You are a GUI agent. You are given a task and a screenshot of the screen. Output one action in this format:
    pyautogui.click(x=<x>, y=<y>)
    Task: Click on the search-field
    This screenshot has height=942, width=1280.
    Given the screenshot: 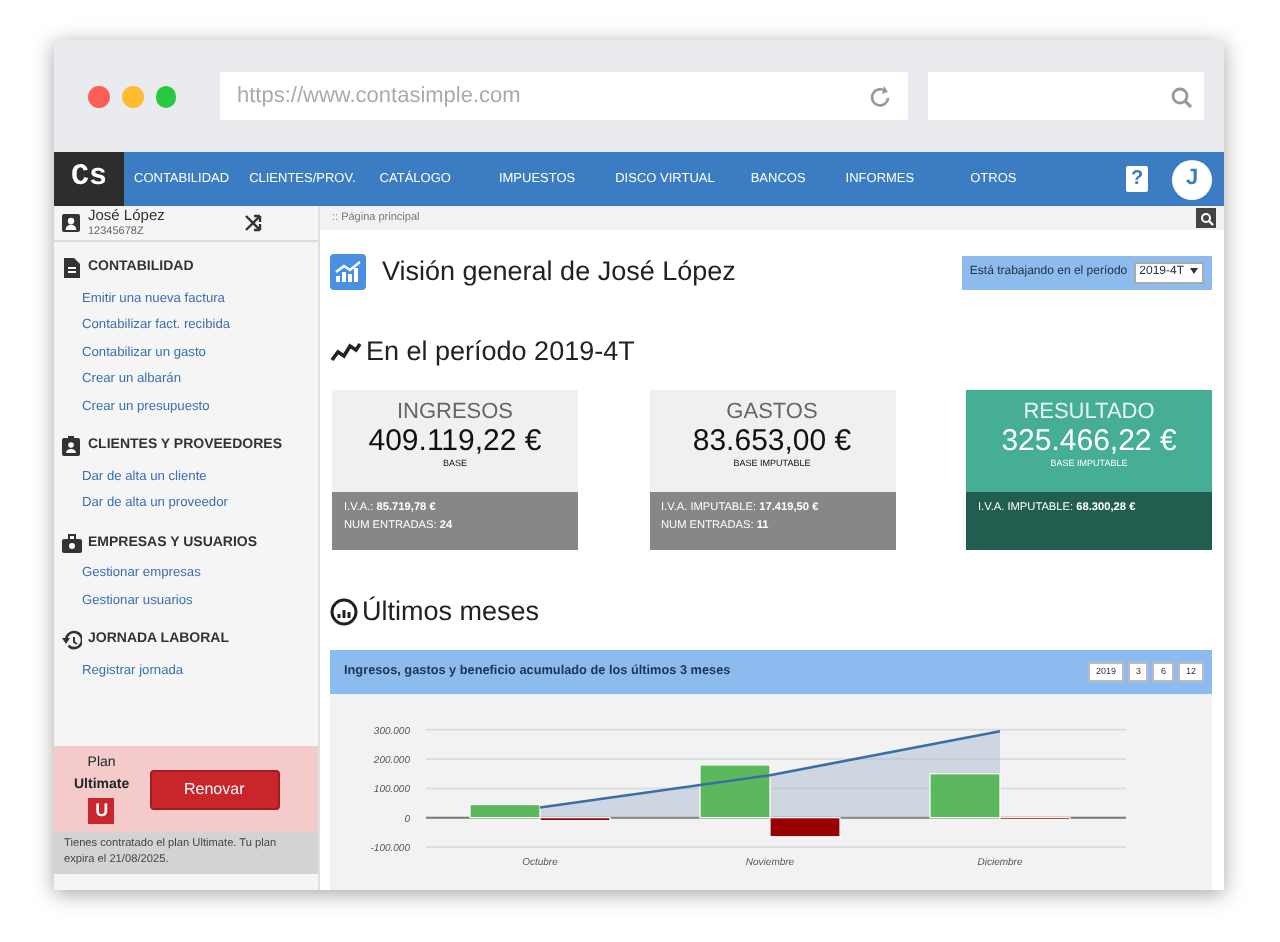 What is the action you would take?
    pyautogui.click(x=1066, y=96)
    